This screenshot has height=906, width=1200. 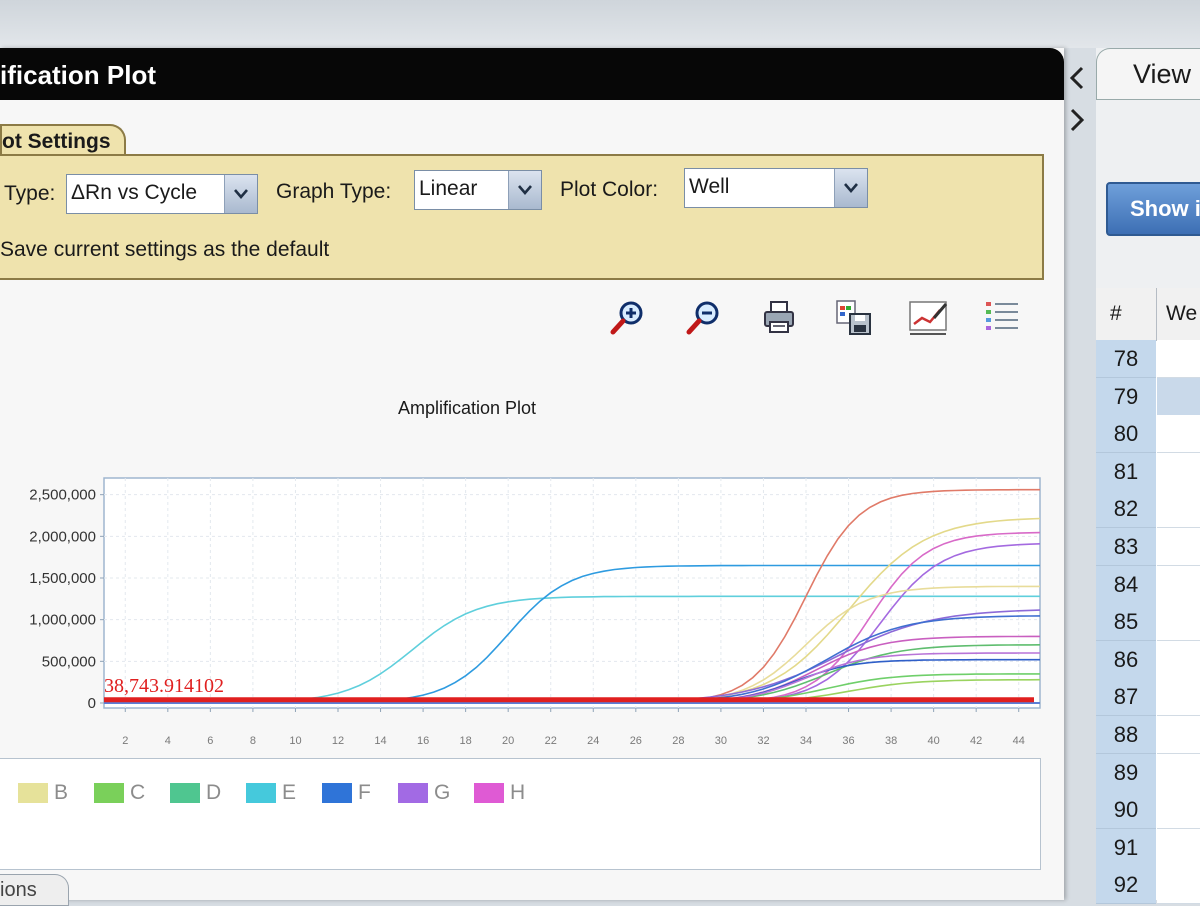 What do you see at coordinates (467, 408) in the screenshot?
I see `chart-title: Amplification Plot` at bounding box center [467, 408].